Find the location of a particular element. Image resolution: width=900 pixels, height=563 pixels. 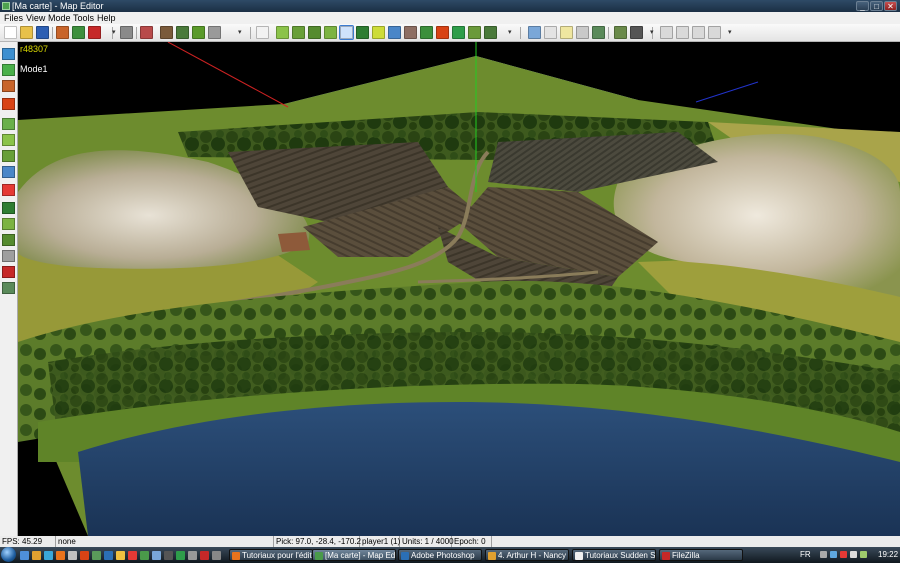

quicklaunch-f-icon is located at coordinates (84, 555).